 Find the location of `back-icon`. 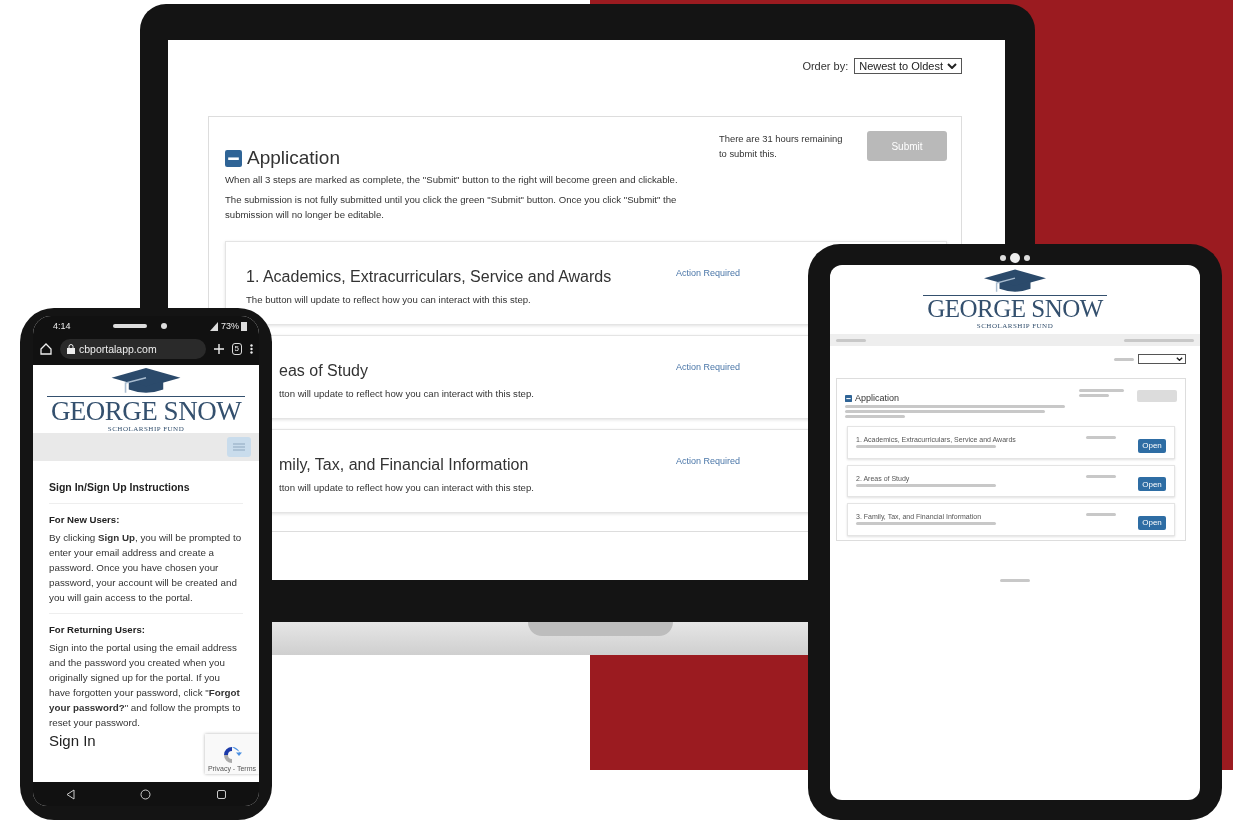

back-icon is located at coordinates (71, 794).